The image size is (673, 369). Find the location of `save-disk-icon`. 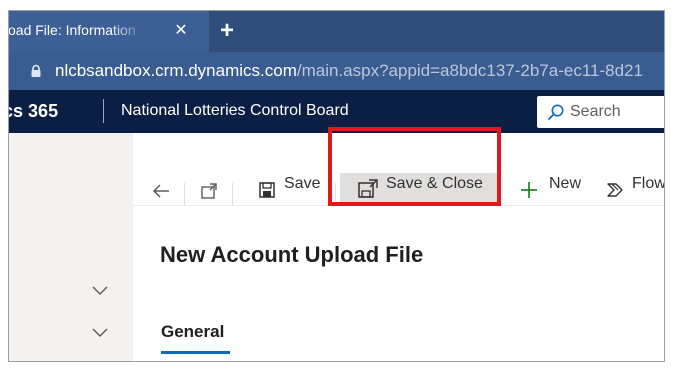

save-disk-icon is located at coordinates (267, 190).